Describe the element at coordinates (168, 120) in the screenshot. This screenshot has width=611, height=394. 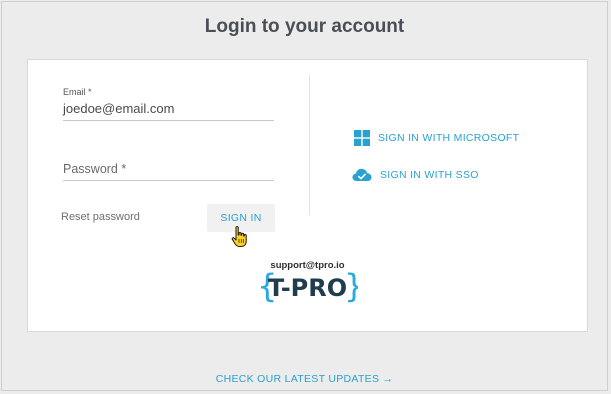
I see `email-underline` at that location.